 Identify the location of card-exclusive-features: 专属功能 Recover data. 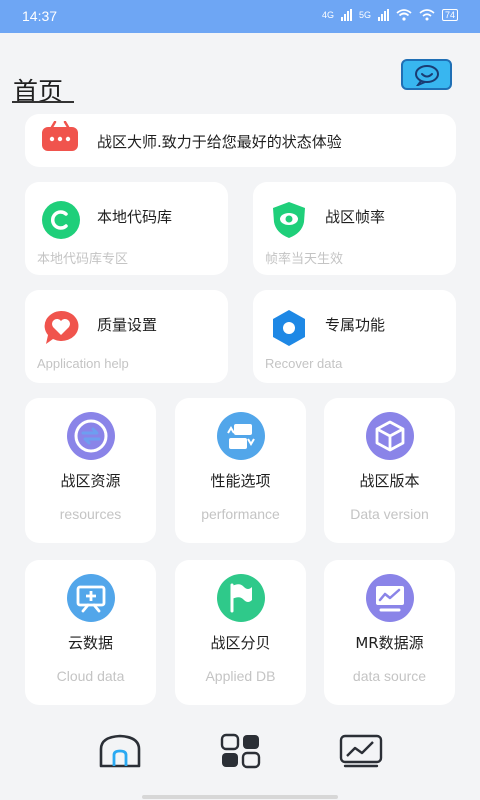
(354, 336).